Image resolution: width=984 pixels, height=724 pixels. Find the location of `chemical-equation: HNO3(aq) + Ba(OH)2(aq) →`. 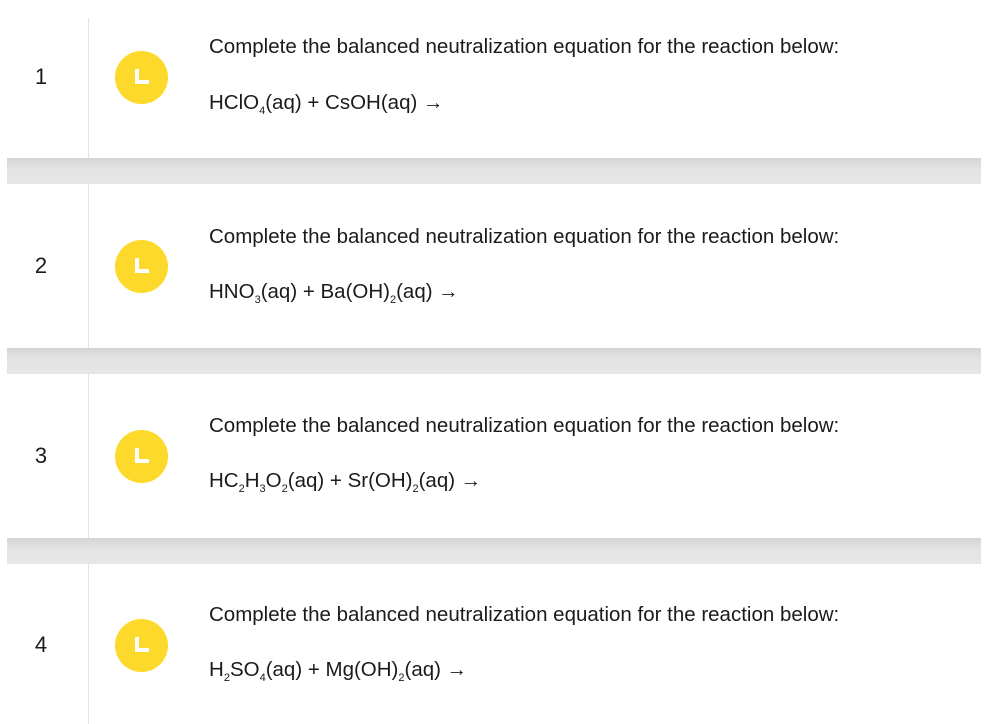

chemical-equation: HNO3(aq) + Ba(OH)2(aq) → is located at coordinates (334, 293).